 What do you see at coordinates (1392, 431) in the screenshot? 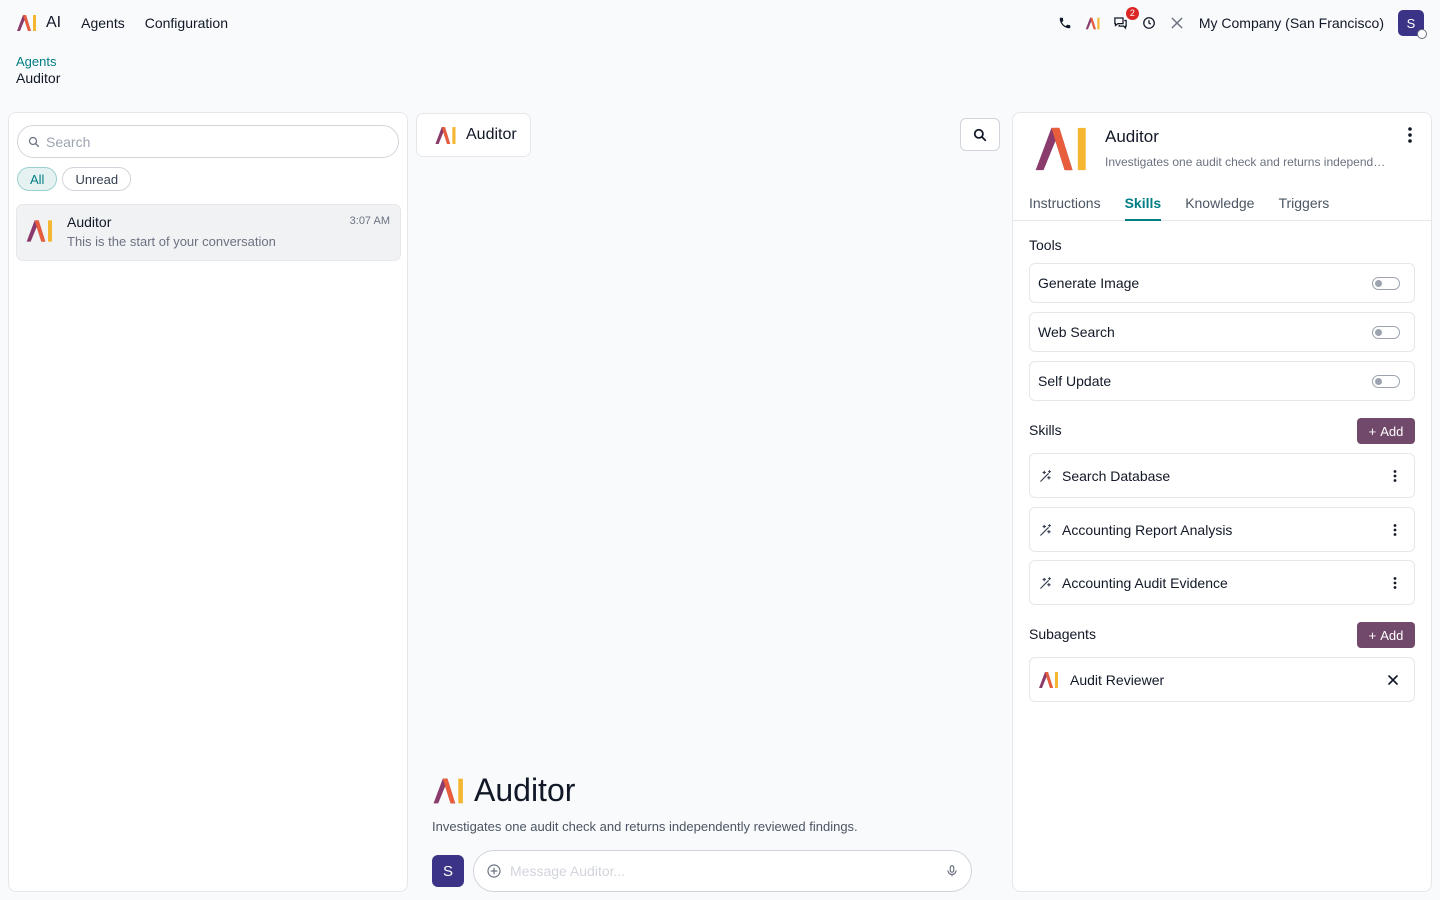
I see `add-skill-label: Add` at bounding box center [1392, 431].